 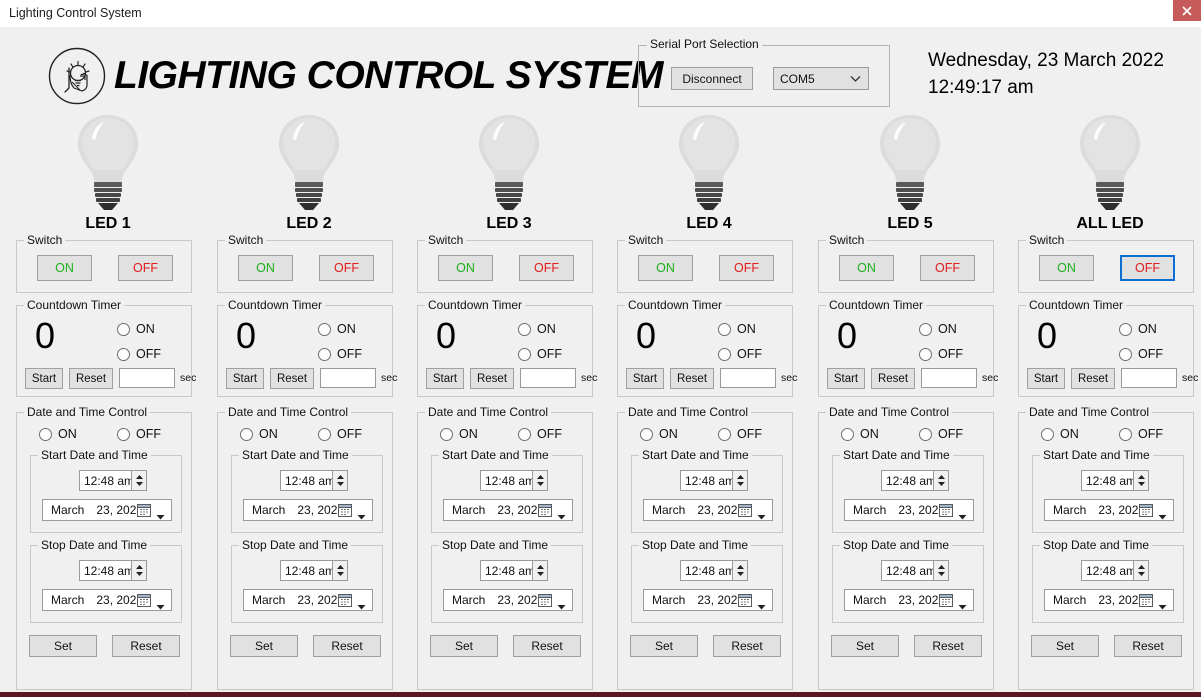 What do you see at coordinates (540, 434) in the screenshot?
I see `dtc-radio-off-3: OFF` at bounding box center [540, 434].